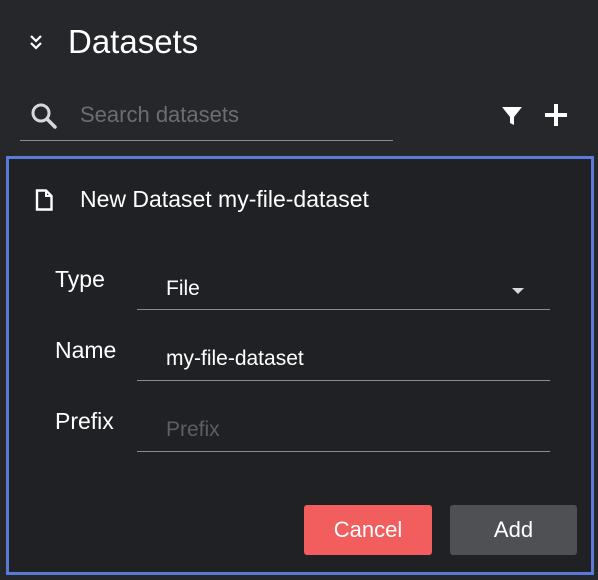  What do you see at coordinates (133, 41) in the screenshot?
I see `page-title: Datasets` at bounding box center [133, 41].